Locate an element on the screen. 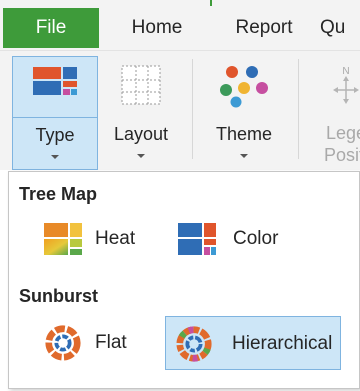 This screenshot has width=360, height=391. layout-label: Layout is located at coordinates (141, 134).